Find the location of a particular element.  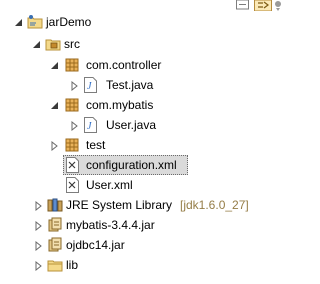

tree-item-label: com.controller is located at coordinates (124, 65).